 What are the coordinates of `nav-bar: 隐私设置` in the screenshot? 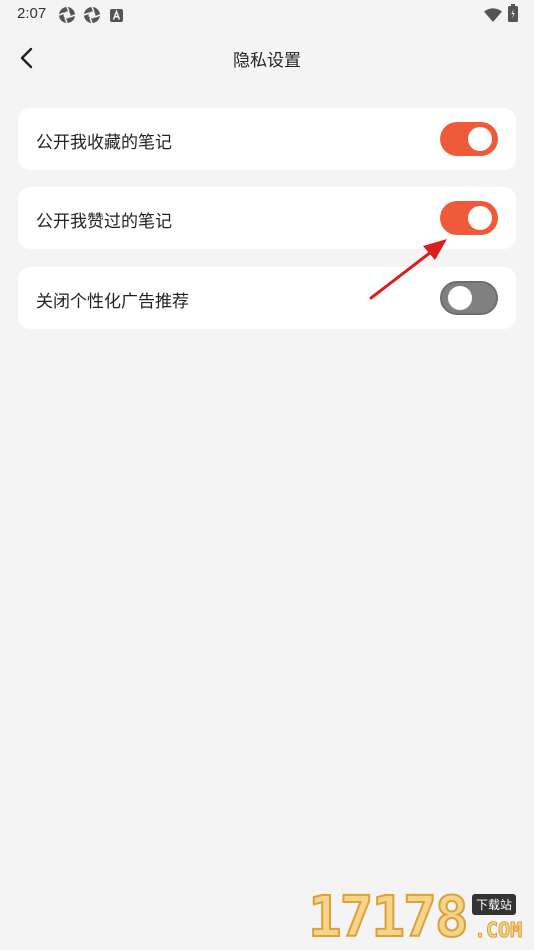 It's located at (267, 58).